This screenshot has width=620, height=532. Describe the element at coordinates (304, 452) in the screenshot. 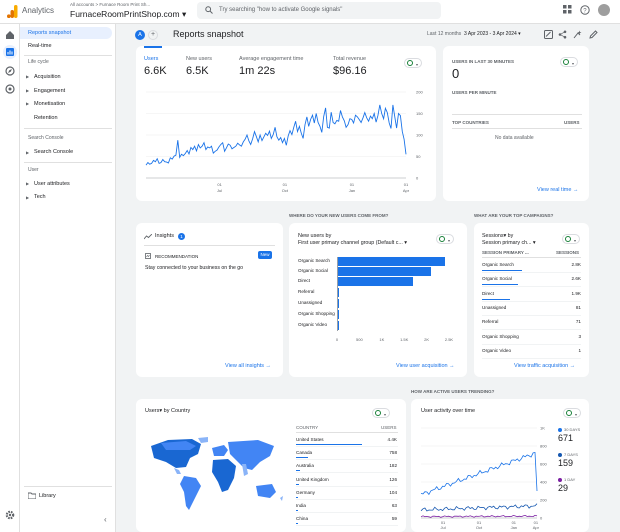

I see `country-row-label: Canada` at that location.